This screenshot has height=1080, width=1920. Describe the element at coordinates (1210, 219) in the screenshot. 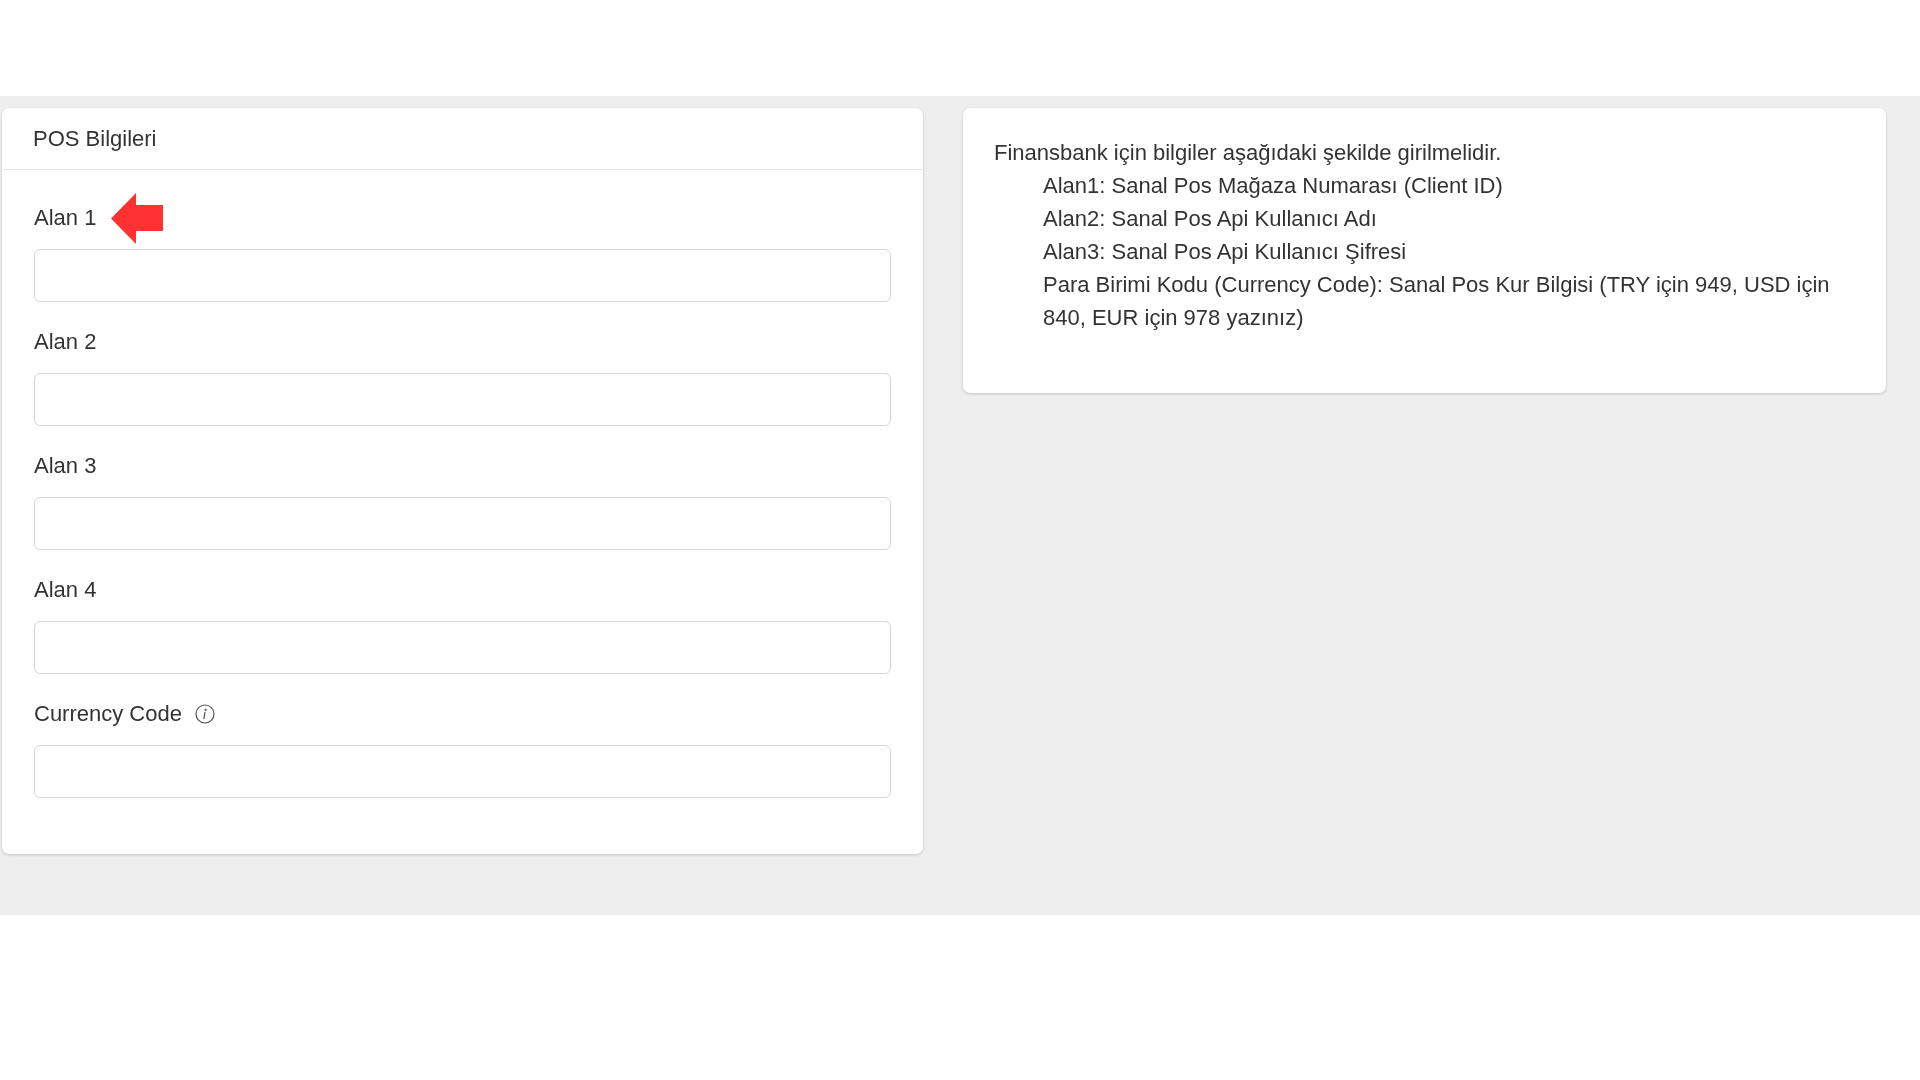

I see `instruction-text: Alan2: Sanal Pos Api Kullanıcı Adı` at that location.